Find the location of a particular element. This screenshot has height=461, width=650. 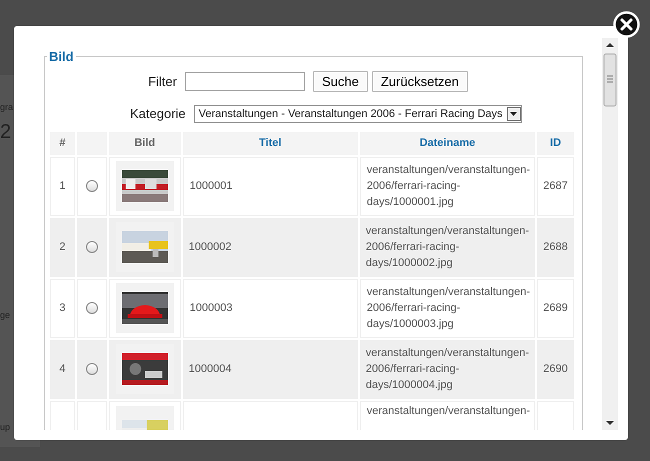

row-number: 4 is located at coordinates (62, 368).